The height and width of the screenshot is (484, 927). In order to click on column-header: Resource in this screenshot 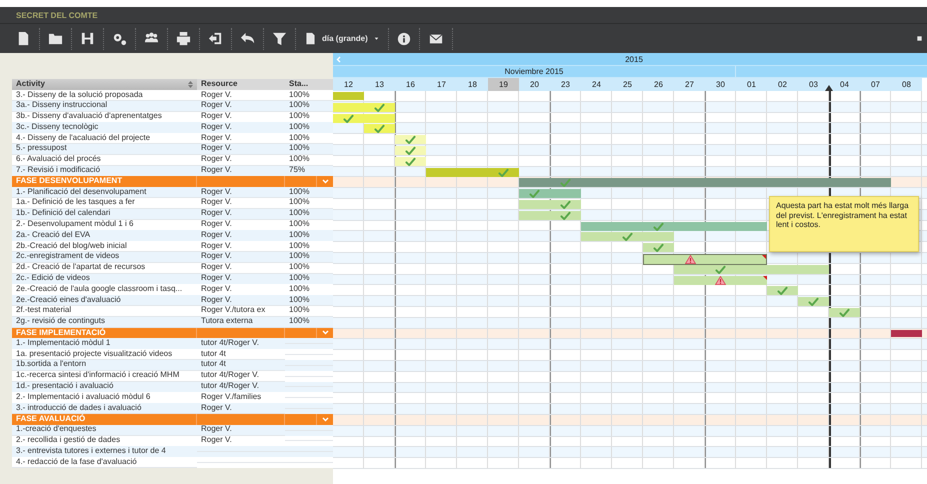, I will do `click(241, 84)`.